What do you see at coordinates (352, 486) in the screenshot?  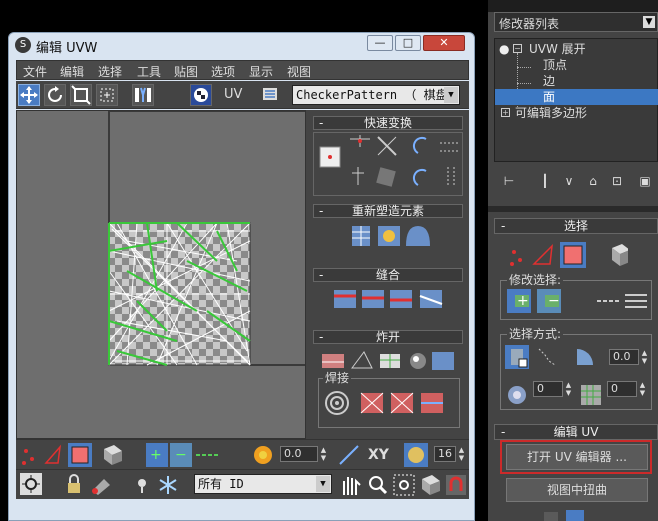 I see `pan-hand-icon` at bounding box center [352, 486].